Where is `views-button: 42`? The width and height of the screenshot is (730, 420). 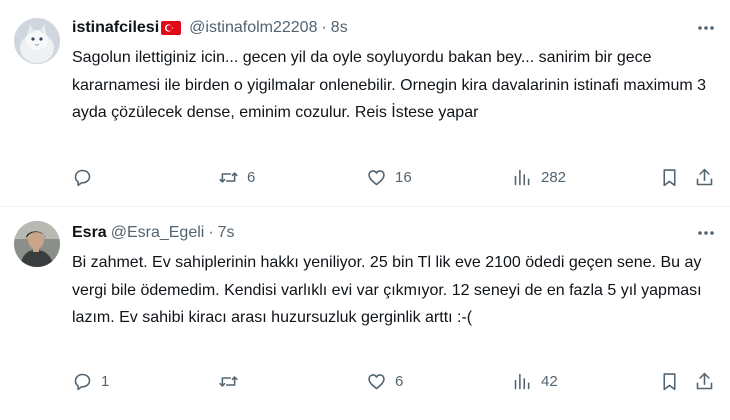
views-button: 42 is located at coordinates (535, 381).